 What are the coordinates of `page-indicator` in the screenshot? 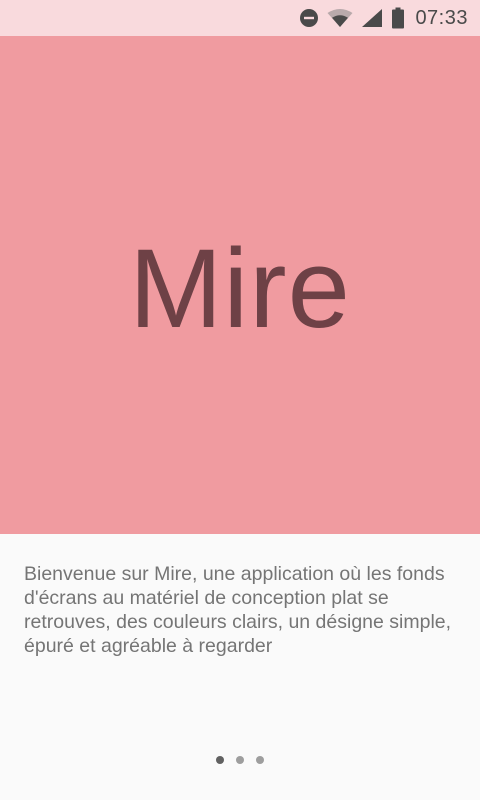 It's located at (240, 760).